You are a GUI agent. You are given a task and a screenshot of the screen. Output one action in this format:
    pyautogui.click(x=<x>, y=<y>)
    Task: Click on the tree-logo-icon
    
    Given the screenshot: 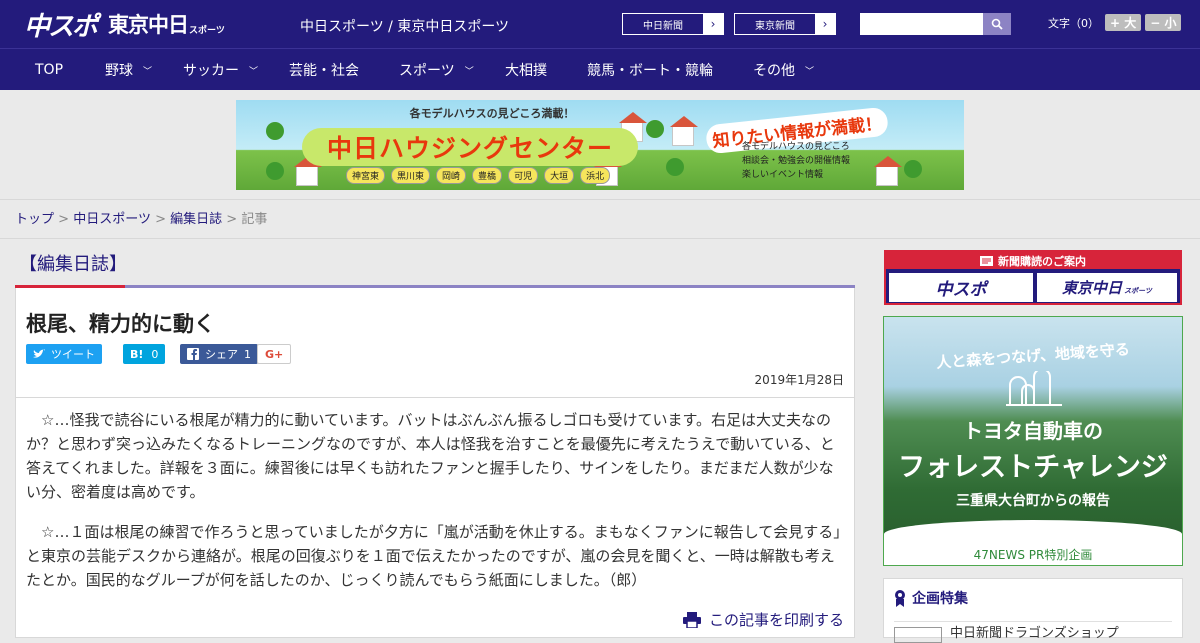 What is the action you would take?
    pyautogui.click(x=1034, y=388)
    